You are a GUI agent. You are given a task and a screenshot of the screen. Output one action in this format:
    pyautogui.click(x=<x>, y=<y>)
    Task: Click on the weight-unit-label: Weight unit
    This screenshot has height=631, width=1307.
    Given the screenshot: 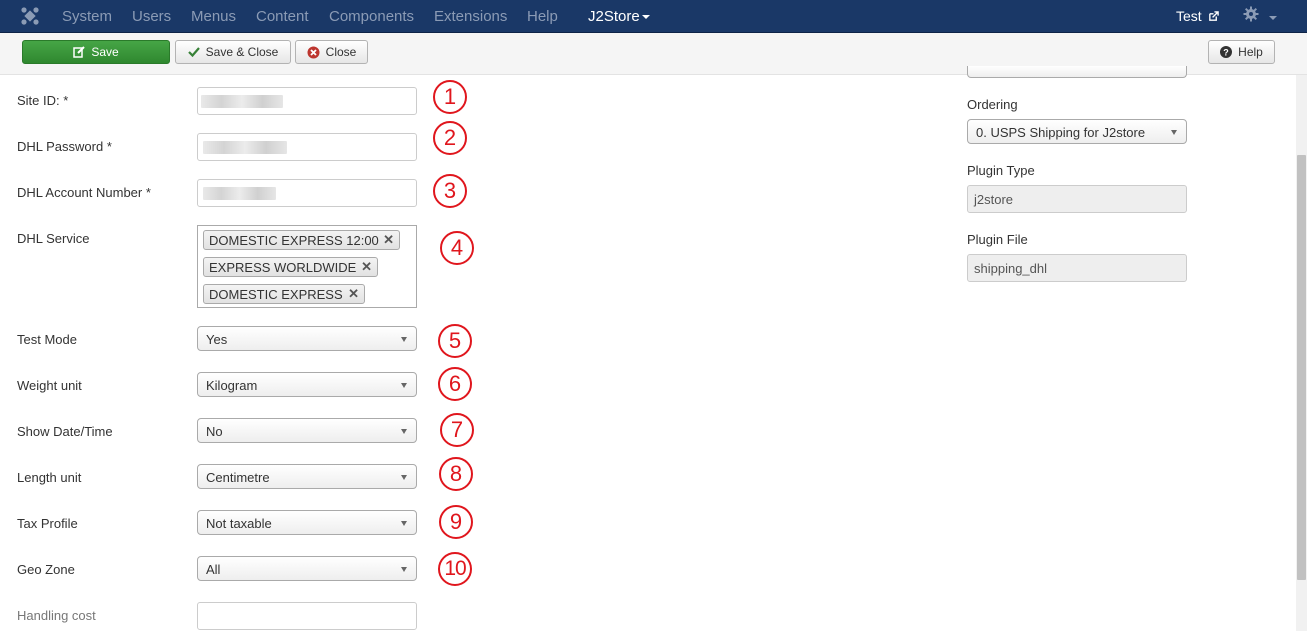 What is the action you would take?
    pyautogui.click(x=49, y=385)
    